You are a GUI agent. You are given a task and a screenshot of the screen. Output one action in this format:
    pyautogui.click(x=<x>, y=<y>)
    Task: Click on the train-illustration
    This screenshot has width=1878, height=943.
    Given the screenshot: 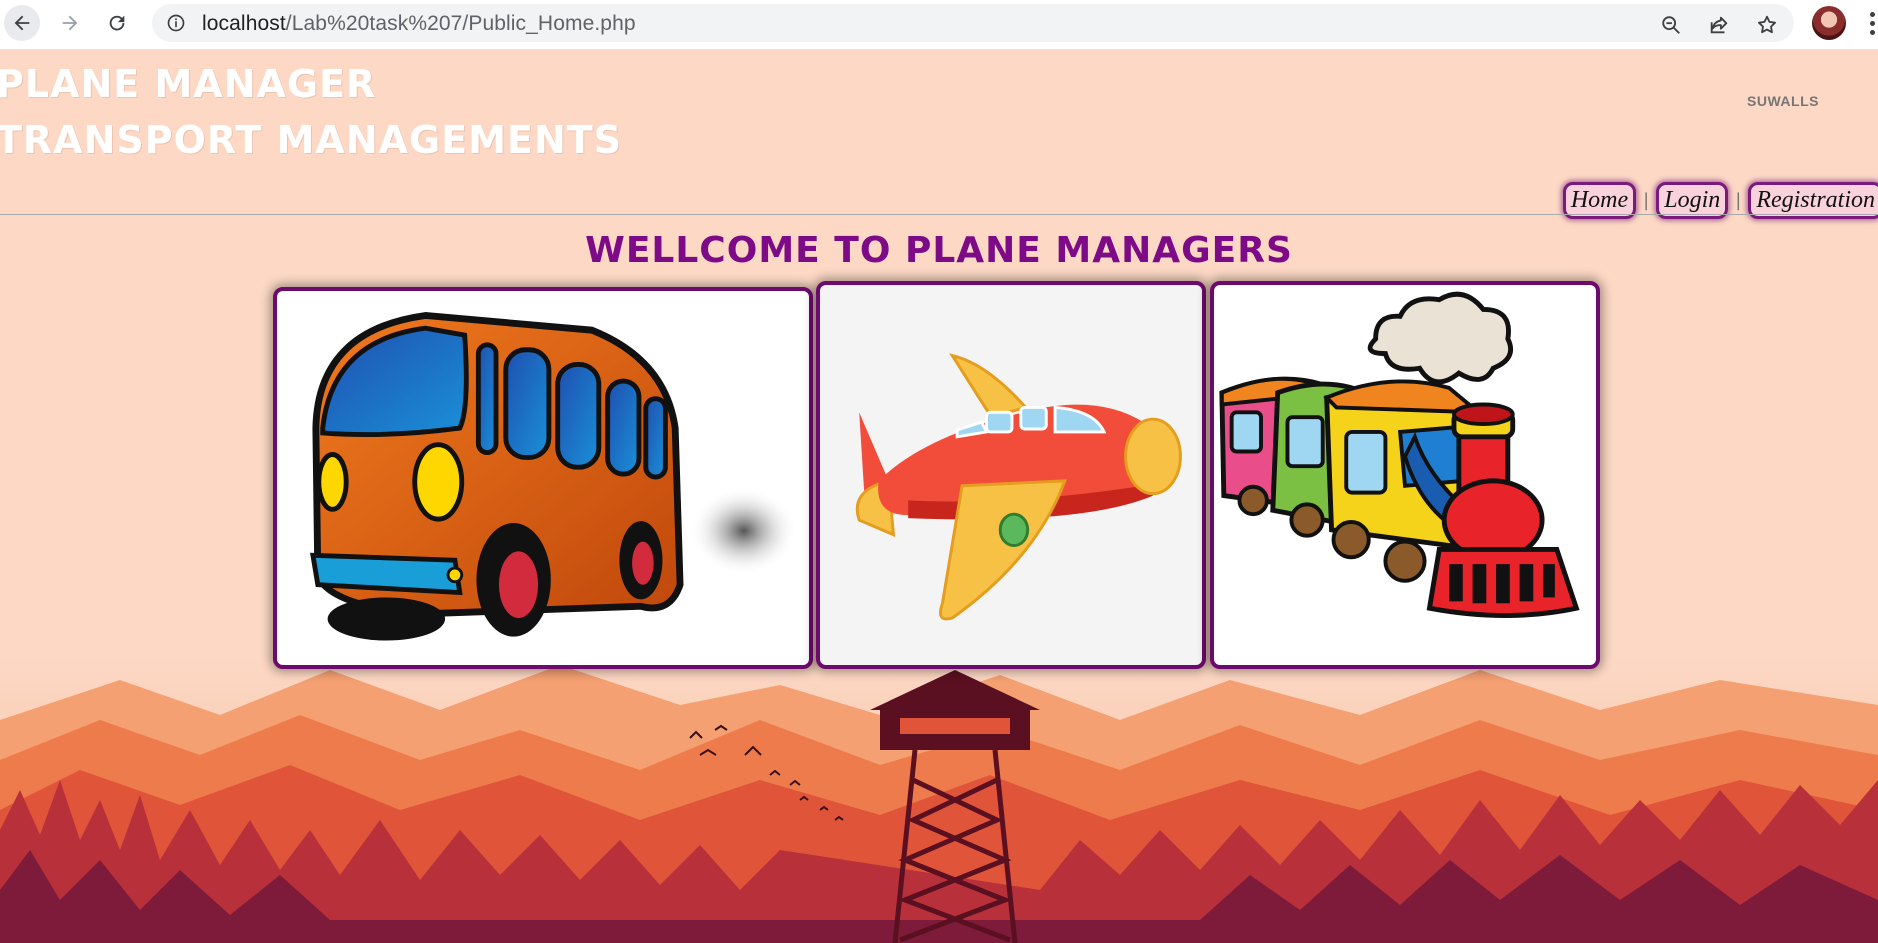 What is the action you would take?
    pyautogui.click(x=1399, y=454)
    